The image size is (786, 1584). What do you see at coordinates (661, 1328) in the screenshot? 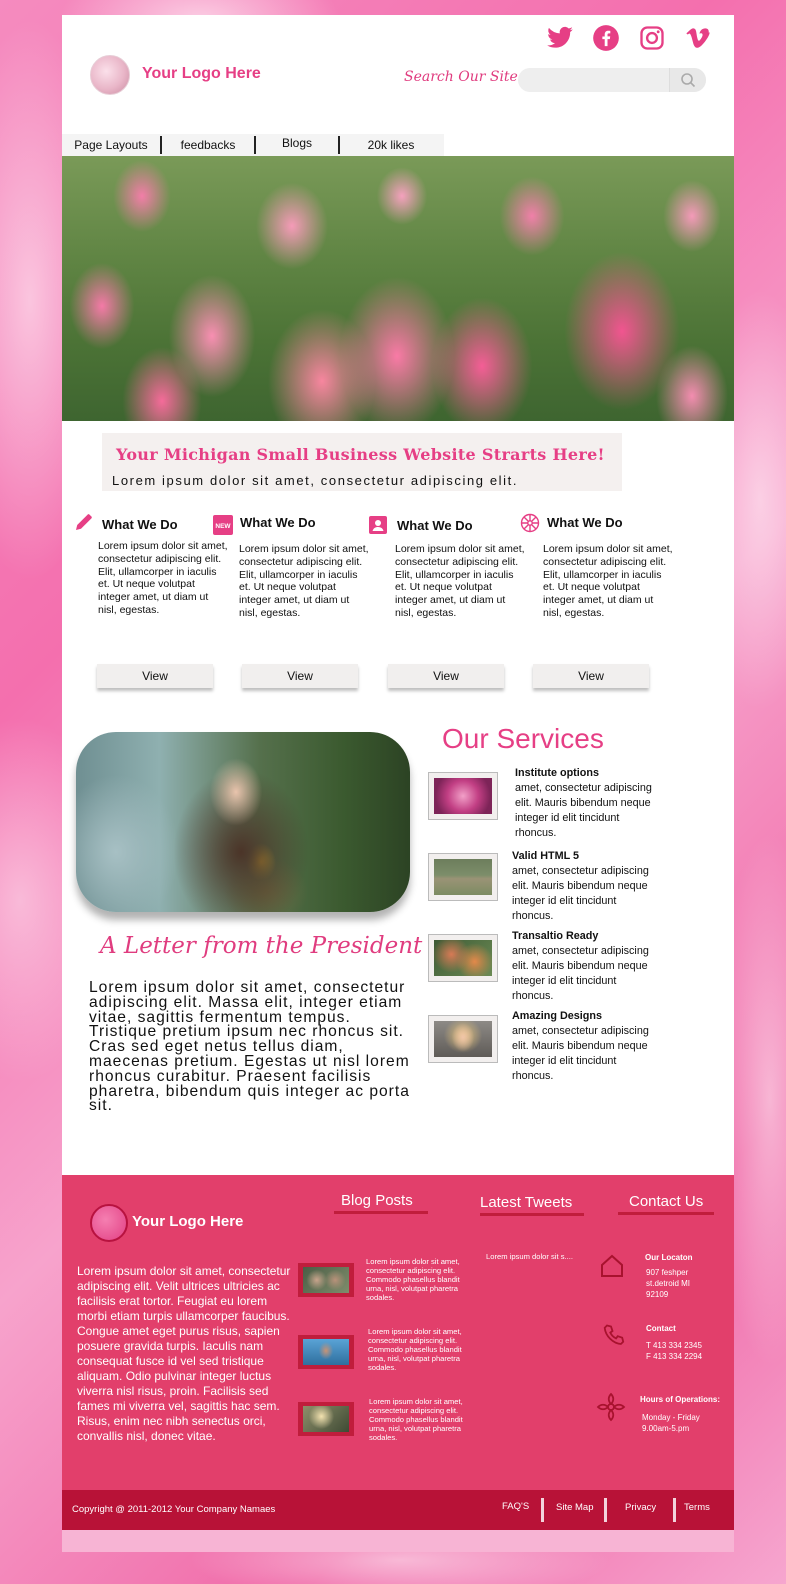
I see `contact-title: Contact` at bounding box center [661, 1328].